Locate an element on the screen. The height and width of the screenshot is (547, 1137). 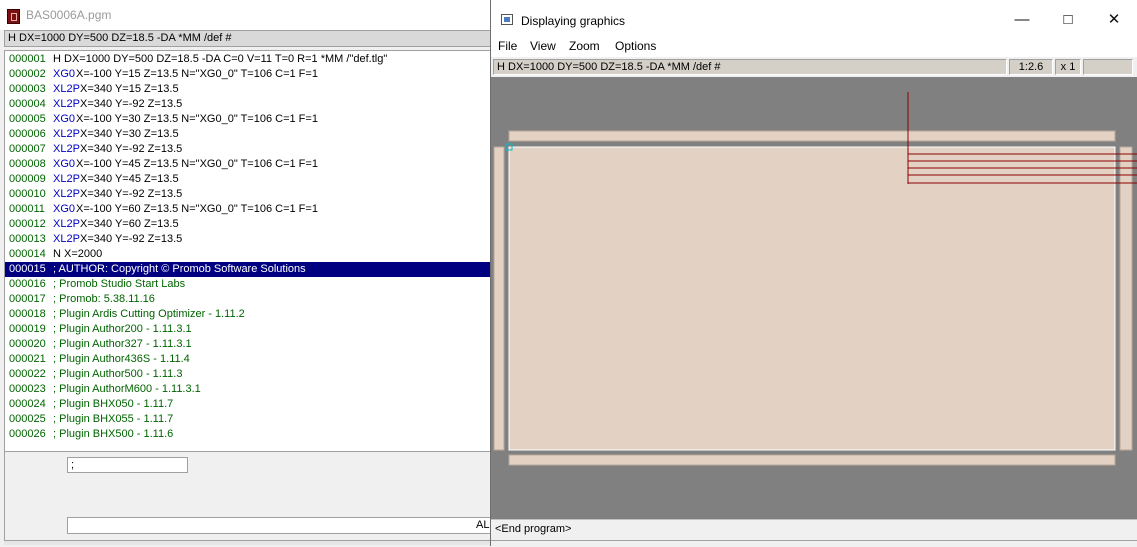
minimize-button: — is located at coordinates (1022, 18).